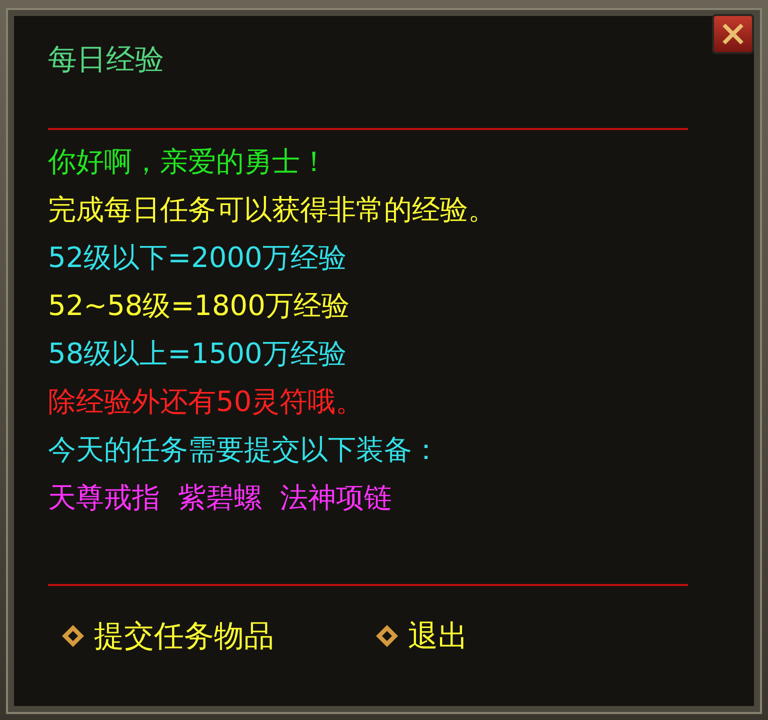 This screenshot has height=720, width=768. I want to click on message-line: 完成每日任务可以获得非常的经验。, so click(272, 210).